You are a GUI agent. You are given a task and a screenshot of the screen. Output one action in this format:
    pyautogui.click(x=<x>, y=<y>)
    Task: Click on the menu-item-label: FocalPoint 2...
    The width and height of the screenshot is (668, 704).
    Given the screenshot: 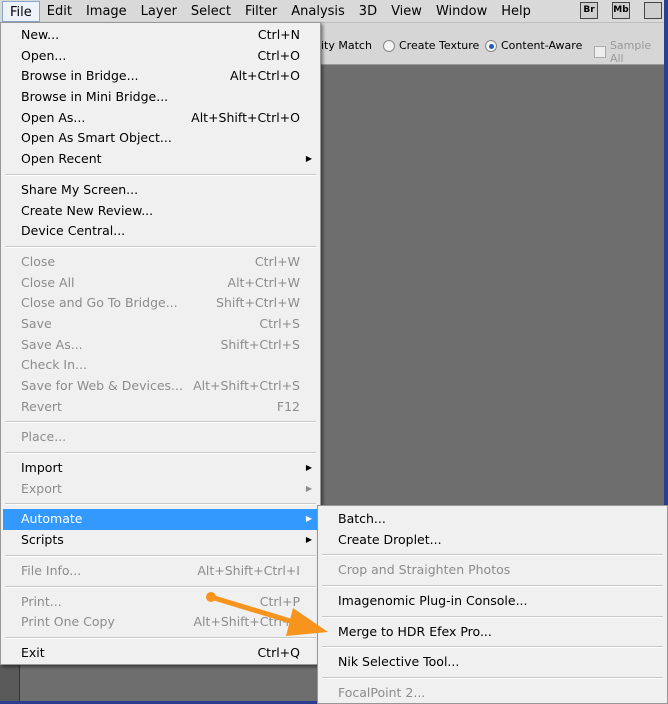 What is the action you would take?
    pyautogui.click(x=382, y=693)
    